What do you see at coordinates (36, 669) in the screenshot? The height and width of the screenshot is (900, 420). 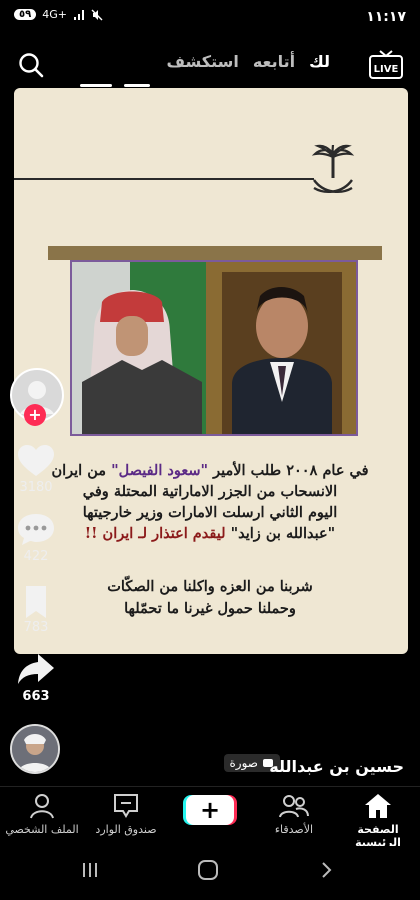 I see `share-icon` at bounding box center [36, 669].